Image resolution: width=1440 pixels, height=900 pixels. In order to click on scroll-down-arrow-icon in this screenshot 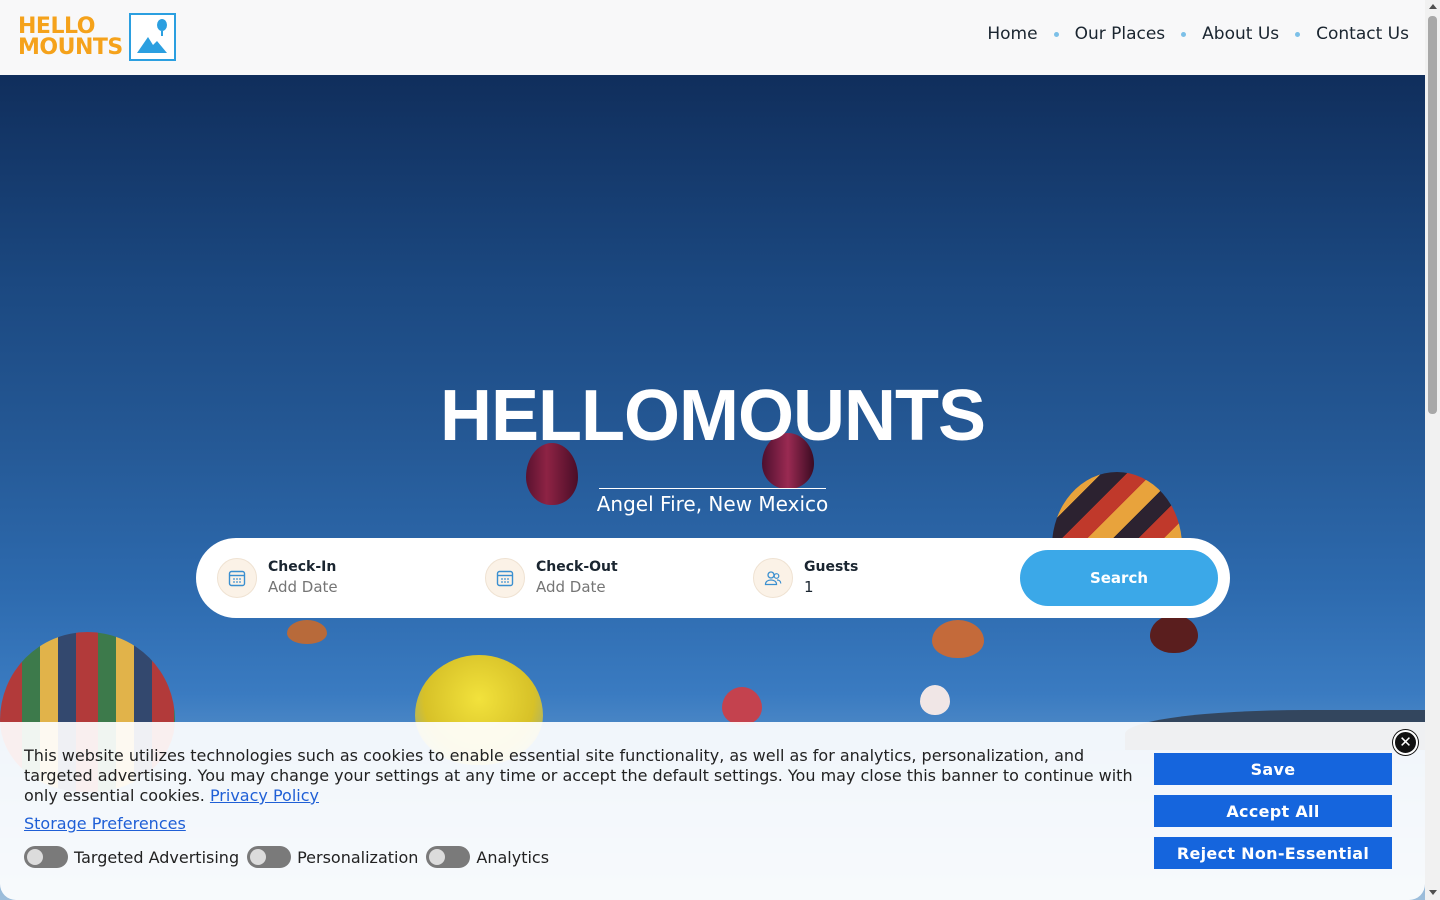, I will do `click(1433, 892)`.